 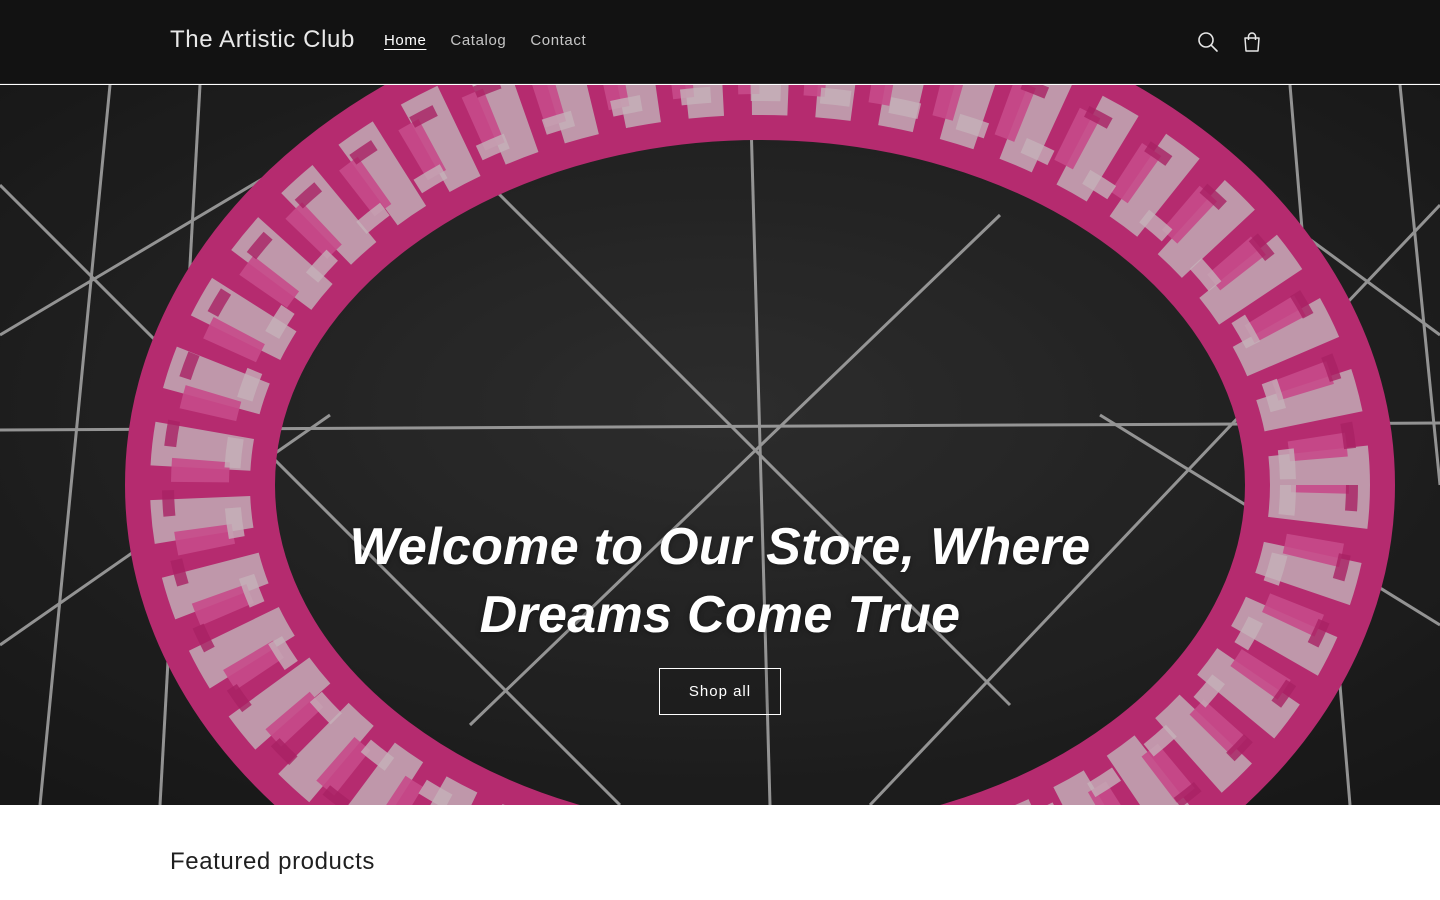 What do you see at coordinates (262, 40) in the screenshot?
I see `store-logo-link: The Artistic Club` at bounding box center [262, 40].